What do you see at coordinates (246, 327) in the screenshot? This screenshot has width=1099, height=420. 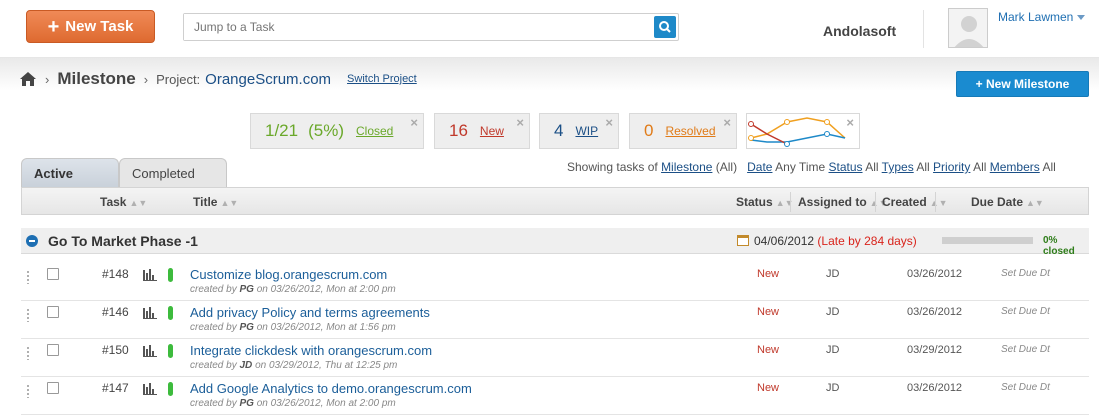 I see `meta-author: PG` at bounding box center [246, 327].